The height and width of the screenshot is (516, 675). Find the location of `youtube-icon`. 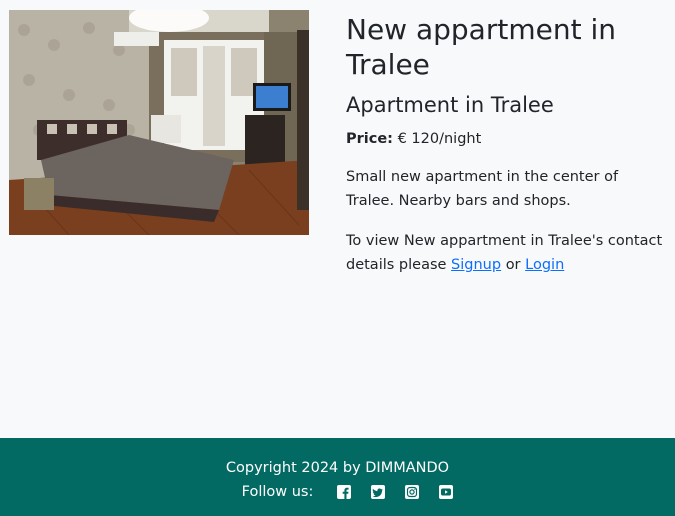

youtube-icon is located at coordinates (446, 492).